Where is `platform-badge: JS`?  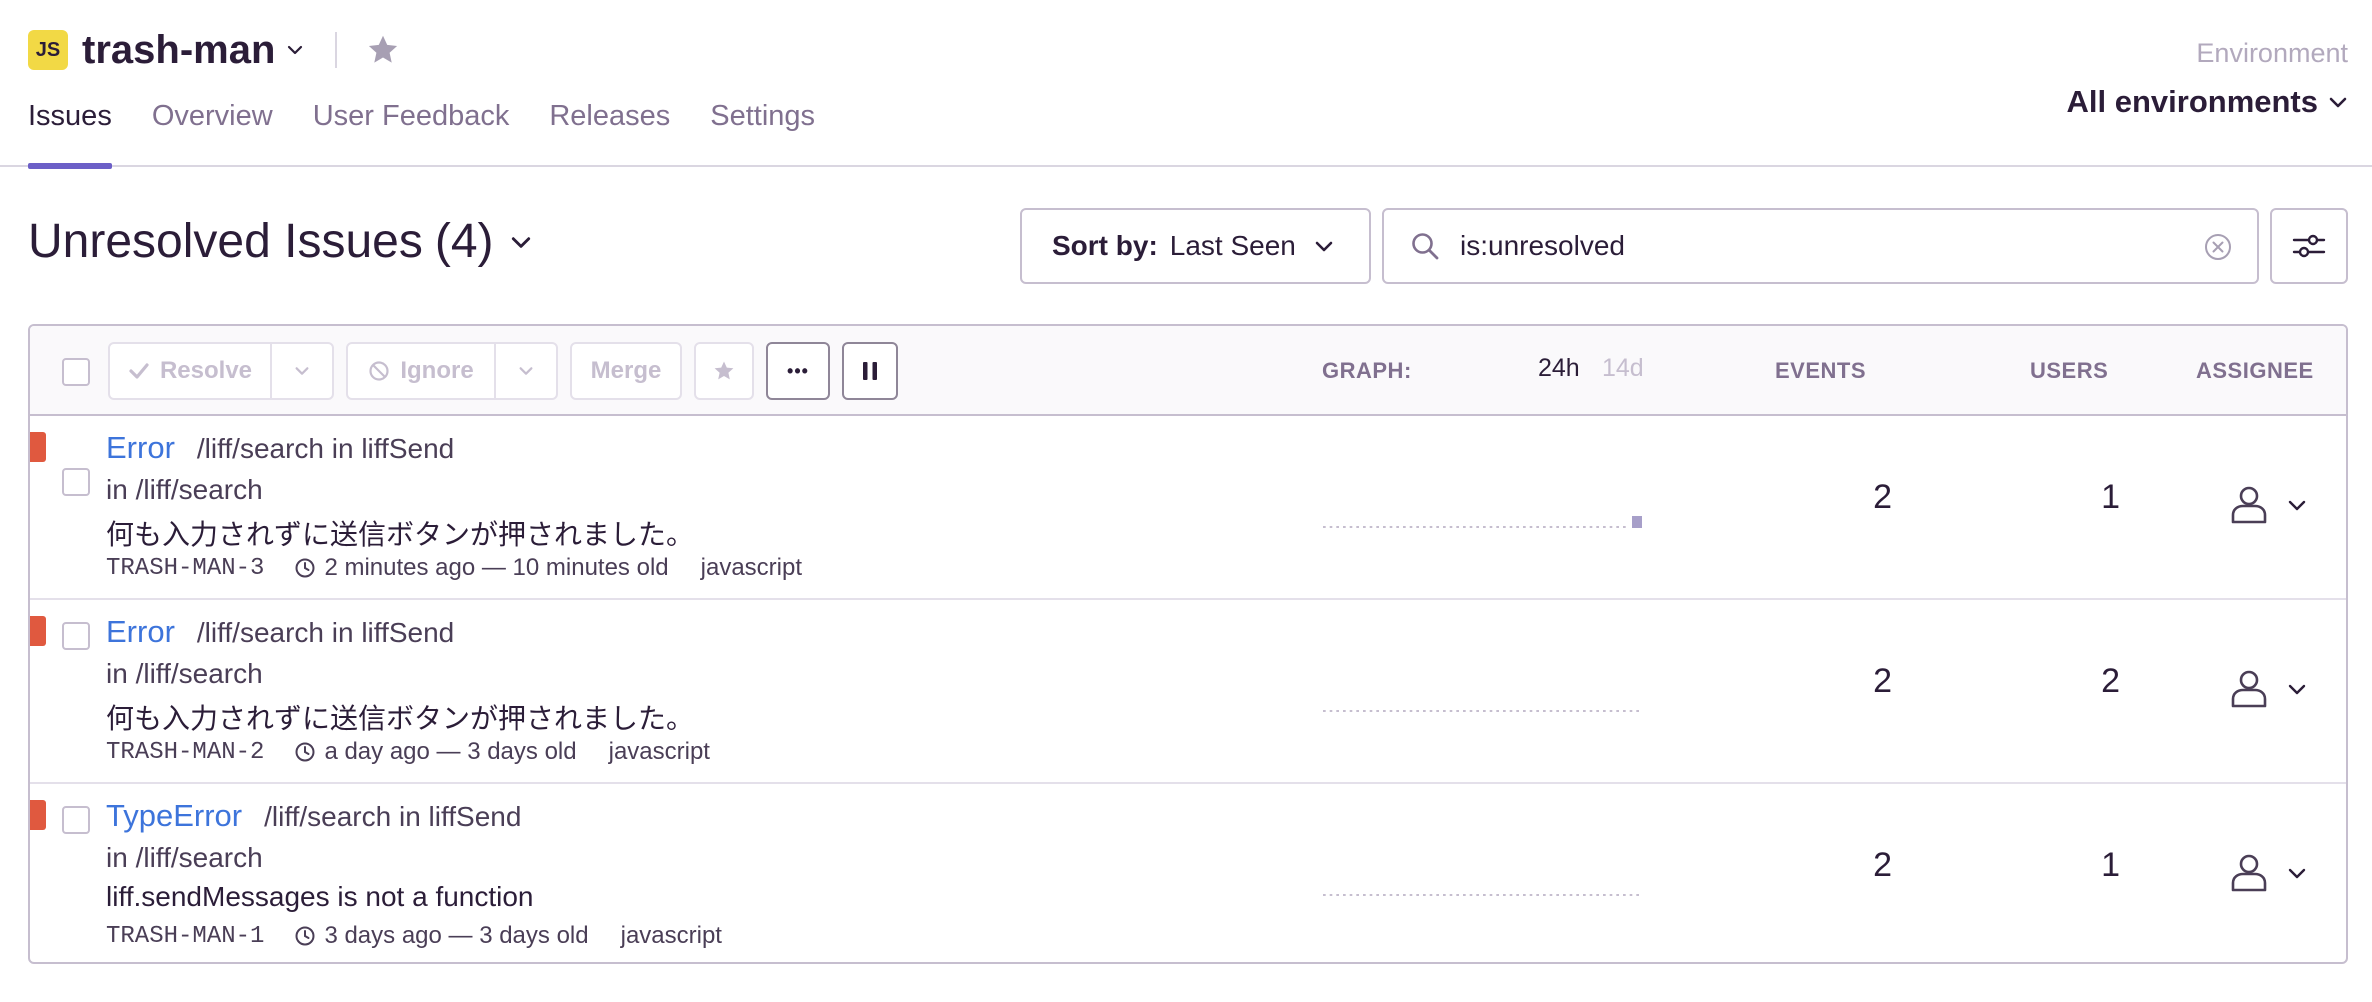 platform-badge: JS is located at coordinates (48, 50).